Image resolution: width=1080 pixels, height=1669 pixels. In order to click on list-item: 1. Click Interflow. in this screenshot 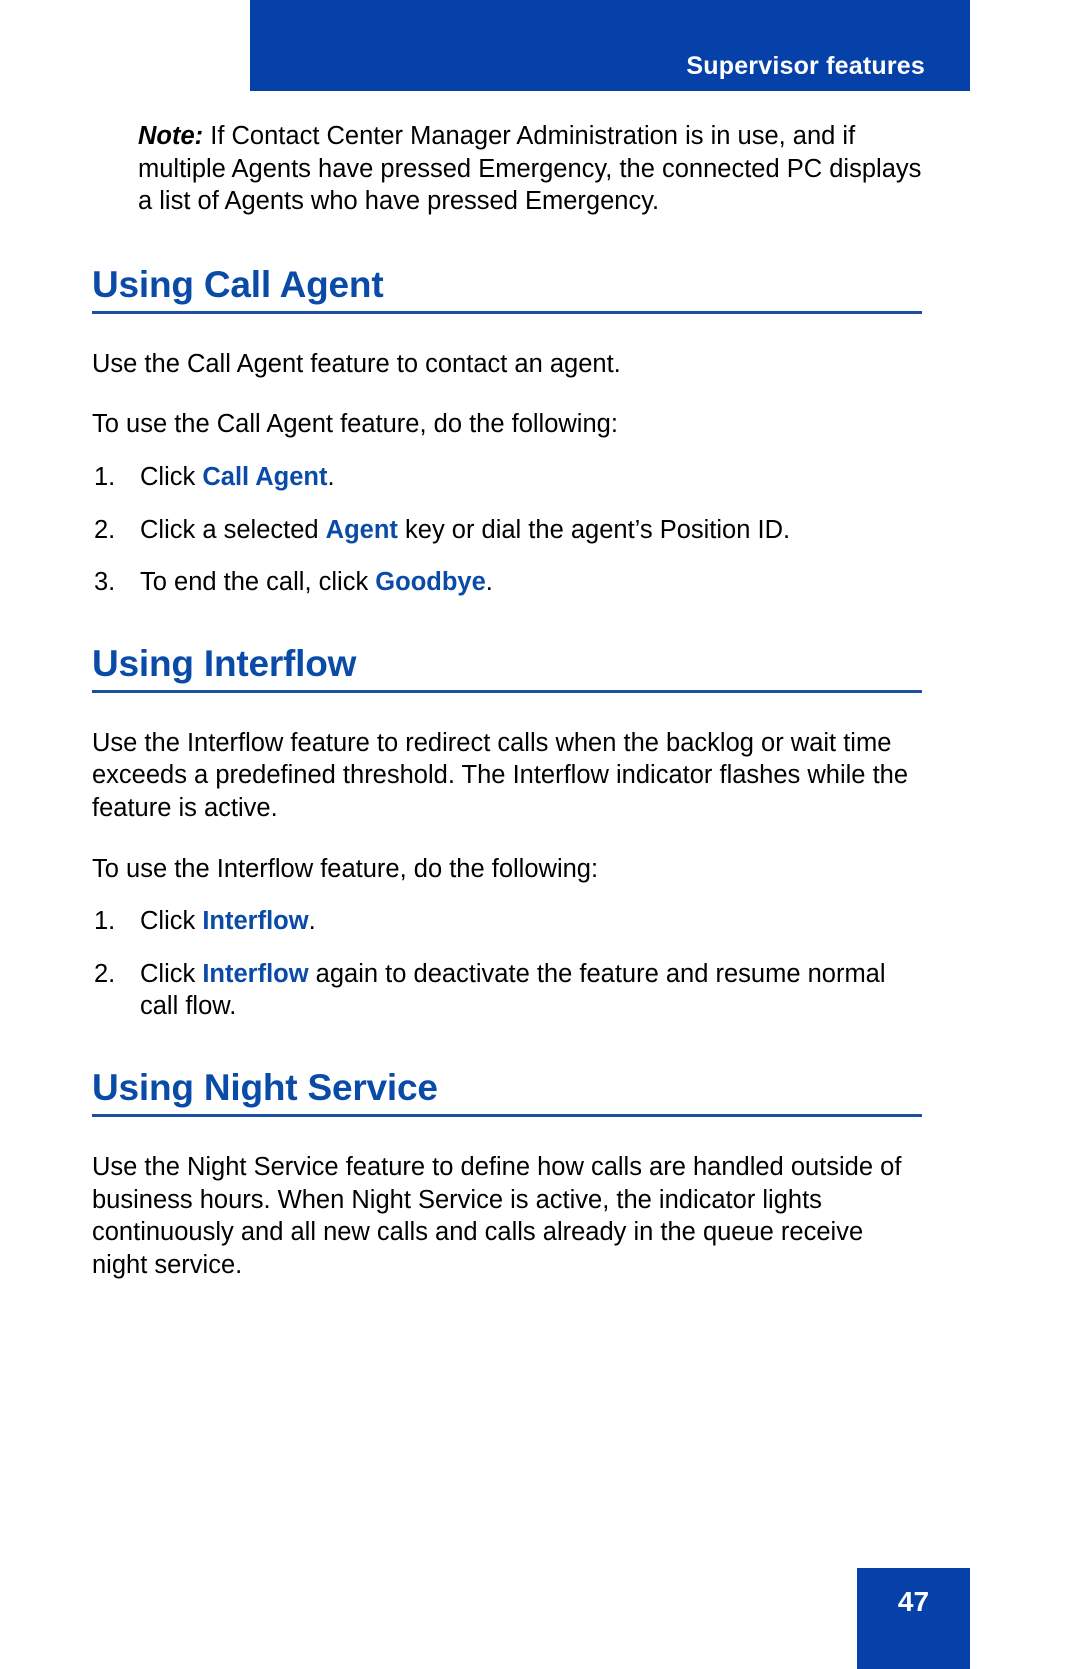, I will do `click(507, 921)`.